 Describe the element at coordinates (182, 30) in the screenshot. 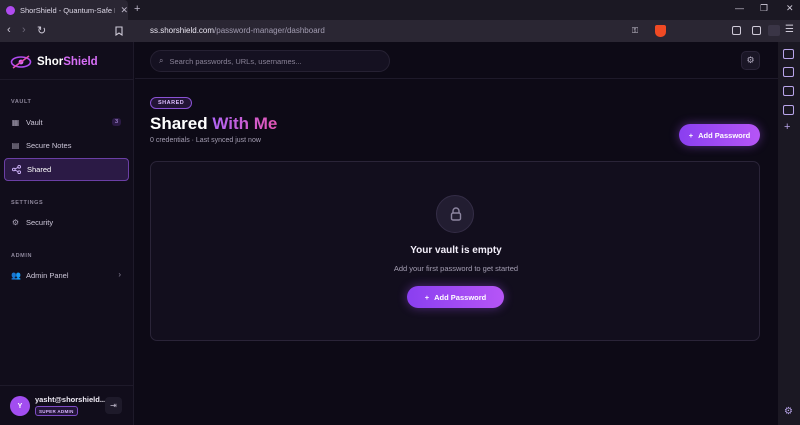

I see `url-host: ss.shorshield.com` at that location.